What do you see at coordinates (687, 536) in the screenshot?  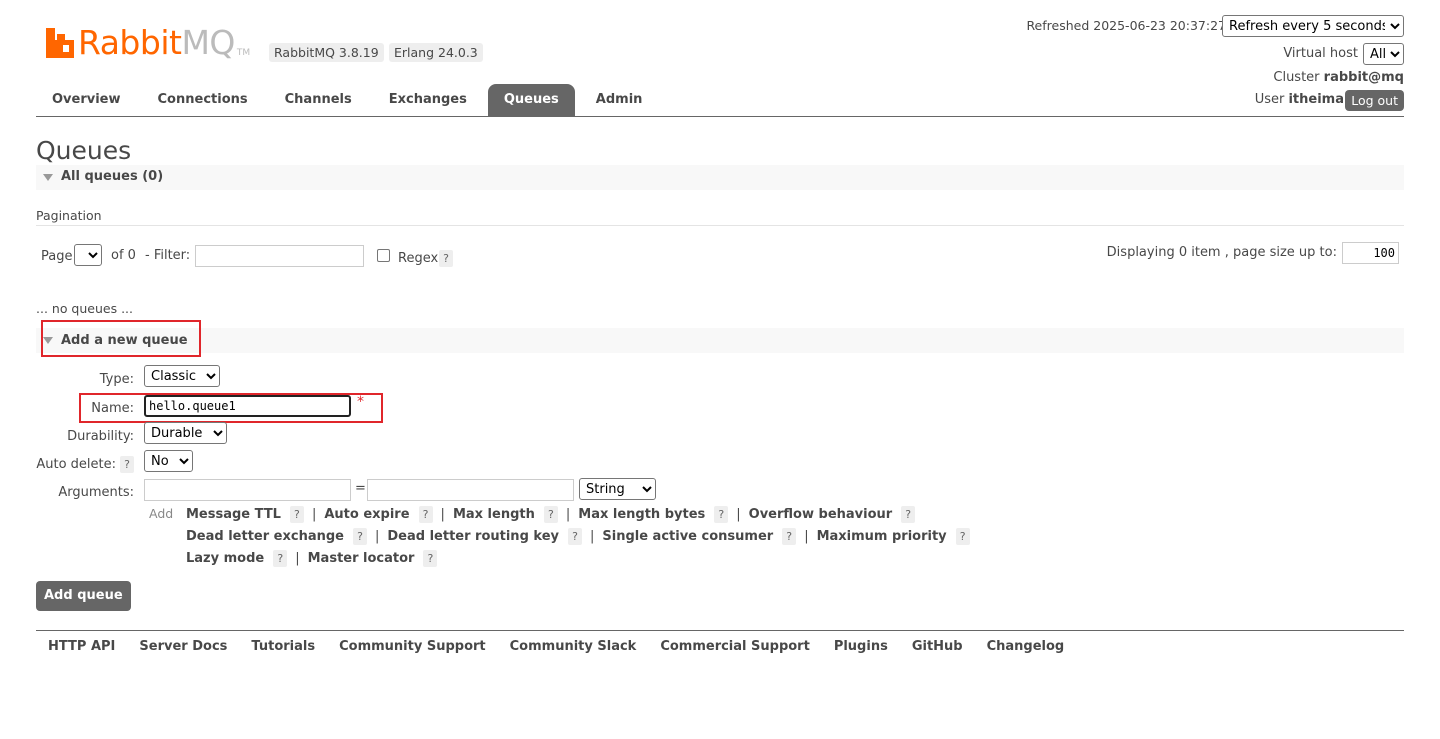 I see `arg-option-single-active-consumer: Single active consumer` at bounding box center [687, 536].